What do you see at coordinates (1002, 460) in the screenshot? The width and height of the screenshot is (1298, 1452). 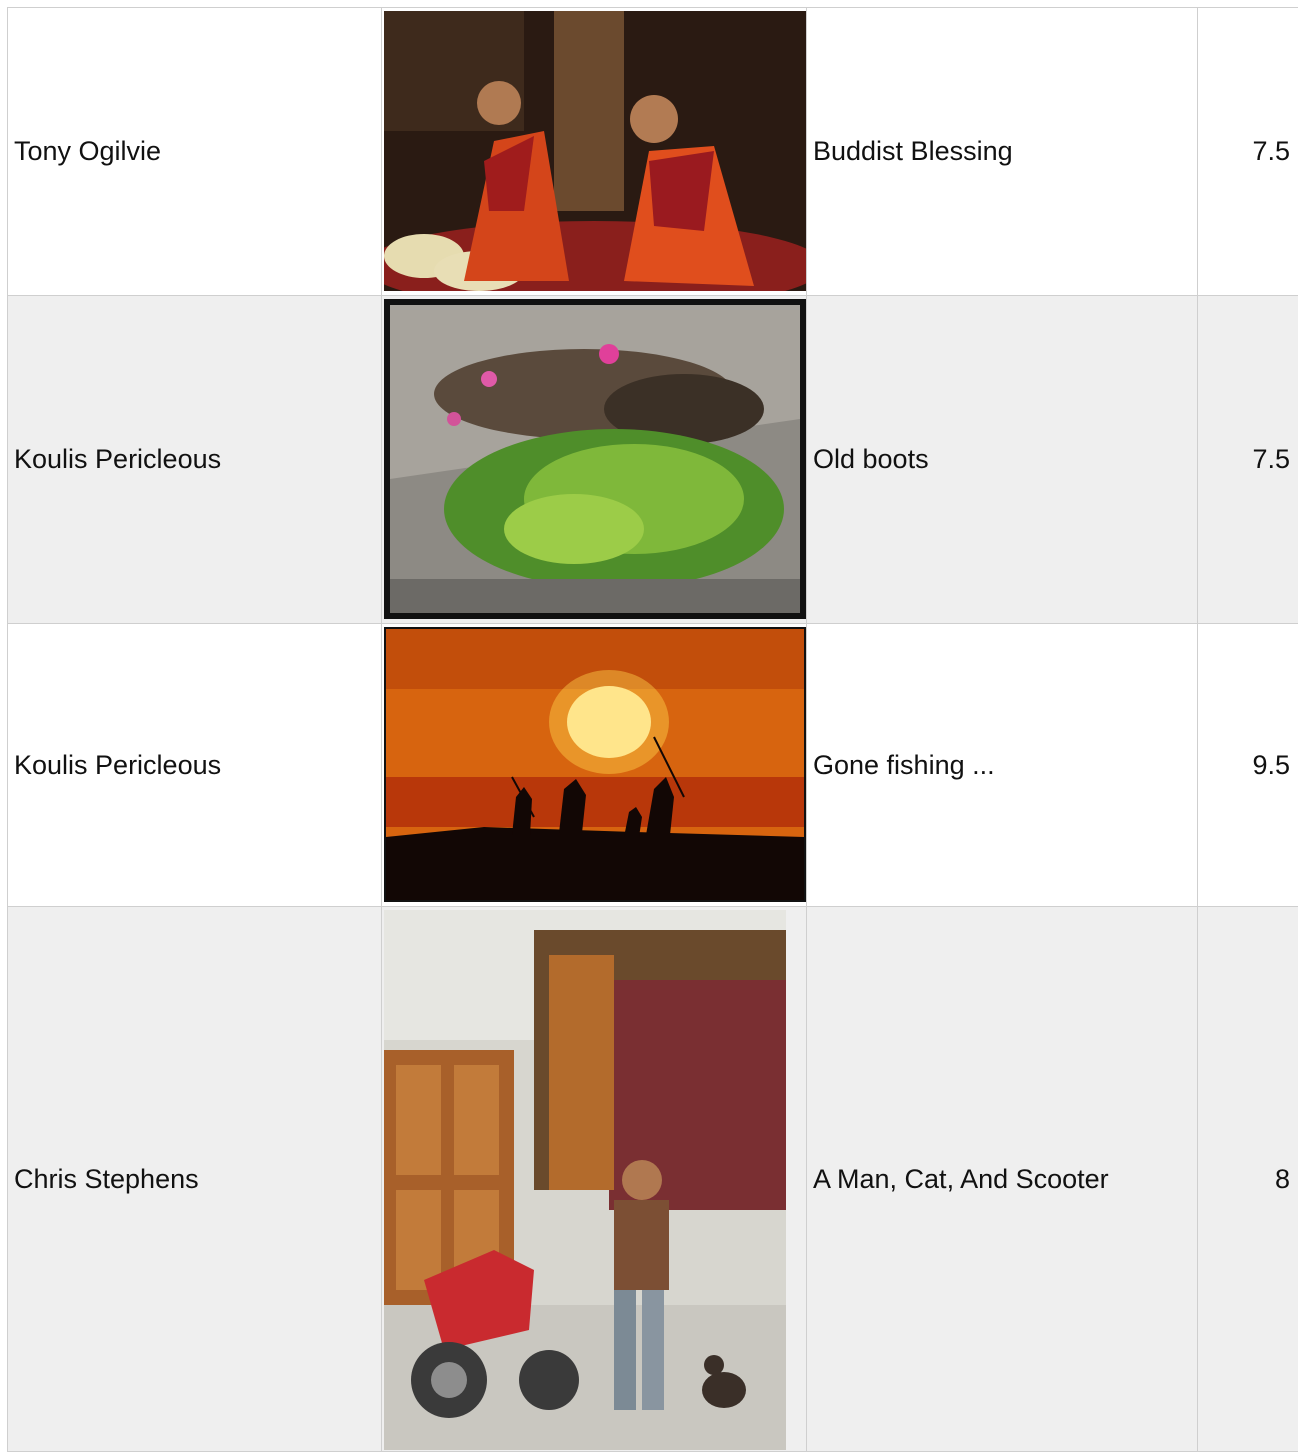 I see `title-cell: Old boots` at bounding box center [1002, 460].